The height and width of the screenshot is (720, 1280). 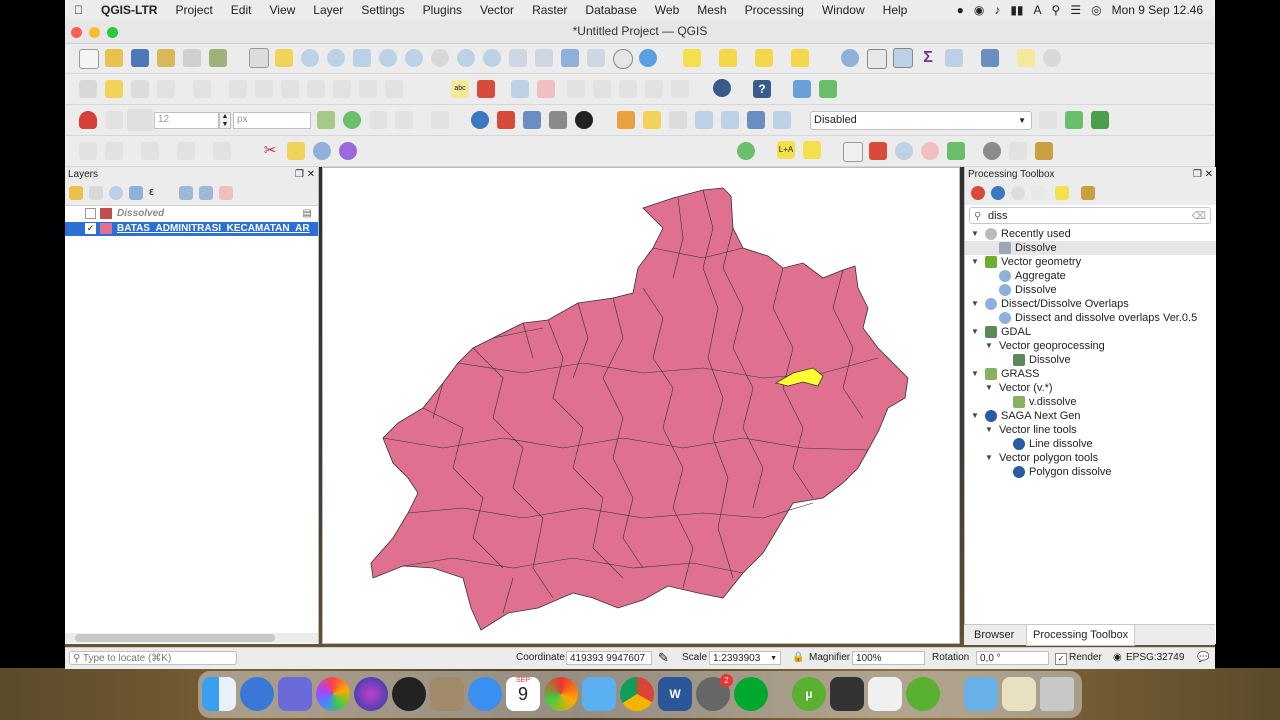 What do you see at coordinates (895, 10) in the screenshot?
I see `menu-help: Help` at bounding box center [895, 10].